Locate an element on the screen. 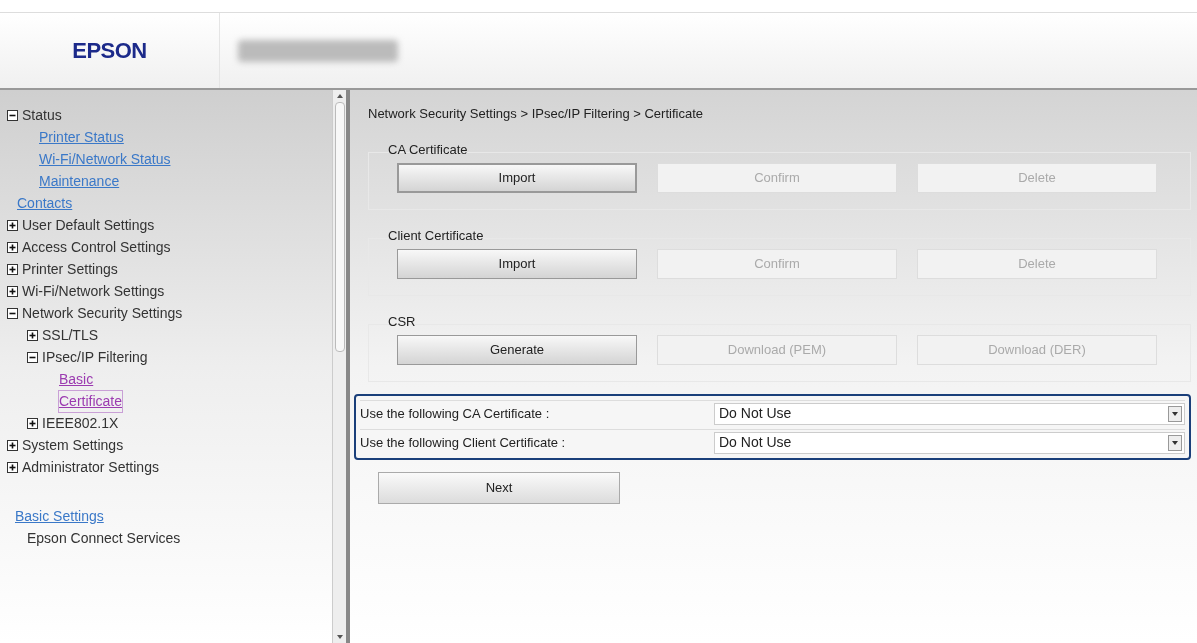 The height and width of the screenshot is (643, 1197). scrollbar is located at coordinates (339, 366).